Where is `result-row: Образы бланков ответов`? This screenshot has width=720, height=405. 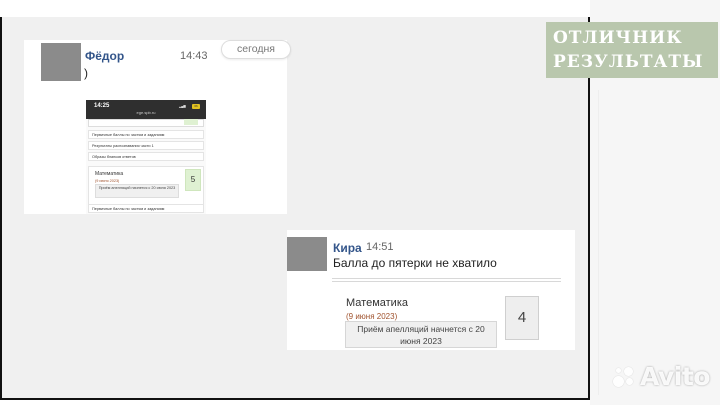 result-row: Образы бланков ответов is located at coordinates (146, 156).